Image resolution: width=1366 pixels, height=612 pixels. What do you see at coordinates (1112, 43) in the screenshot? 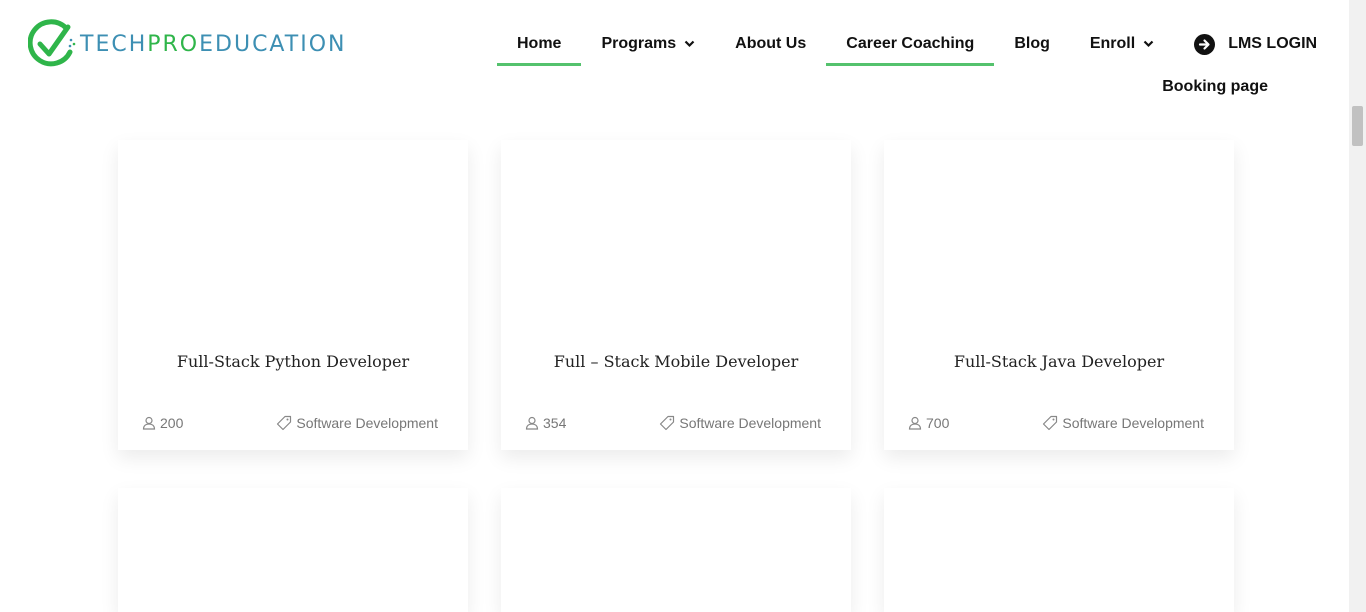
I see `nav-enroll-label: Enroll` at bounding box center [1112, 43].